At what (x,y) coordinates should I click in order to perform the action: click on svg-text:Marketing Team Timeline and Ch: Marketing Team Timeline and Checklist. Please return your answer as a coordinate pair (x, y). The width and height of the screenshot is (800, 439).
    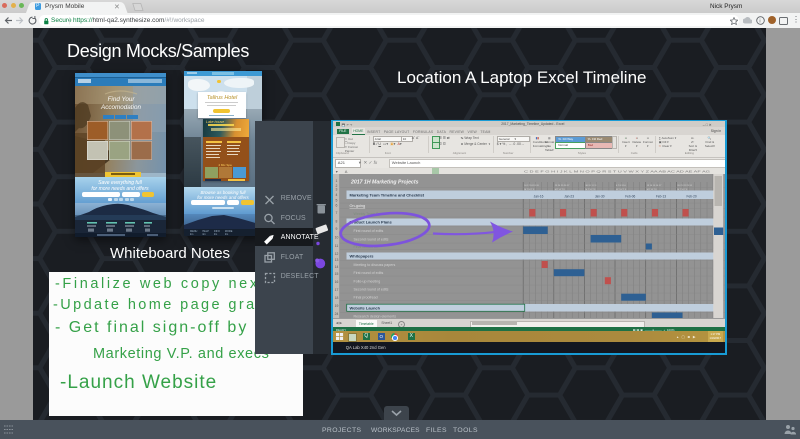
    Looking at the image, I should click on (386, 195).